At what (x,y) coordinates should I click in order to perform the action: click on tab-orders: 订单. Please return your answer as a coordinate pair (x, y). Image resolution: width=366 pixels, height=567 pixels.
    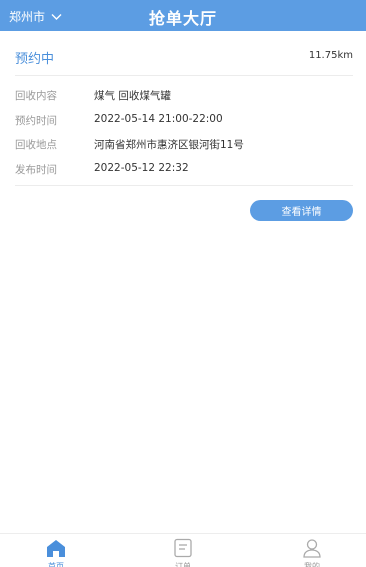
    Looking at the image, I should click on (183, 552).